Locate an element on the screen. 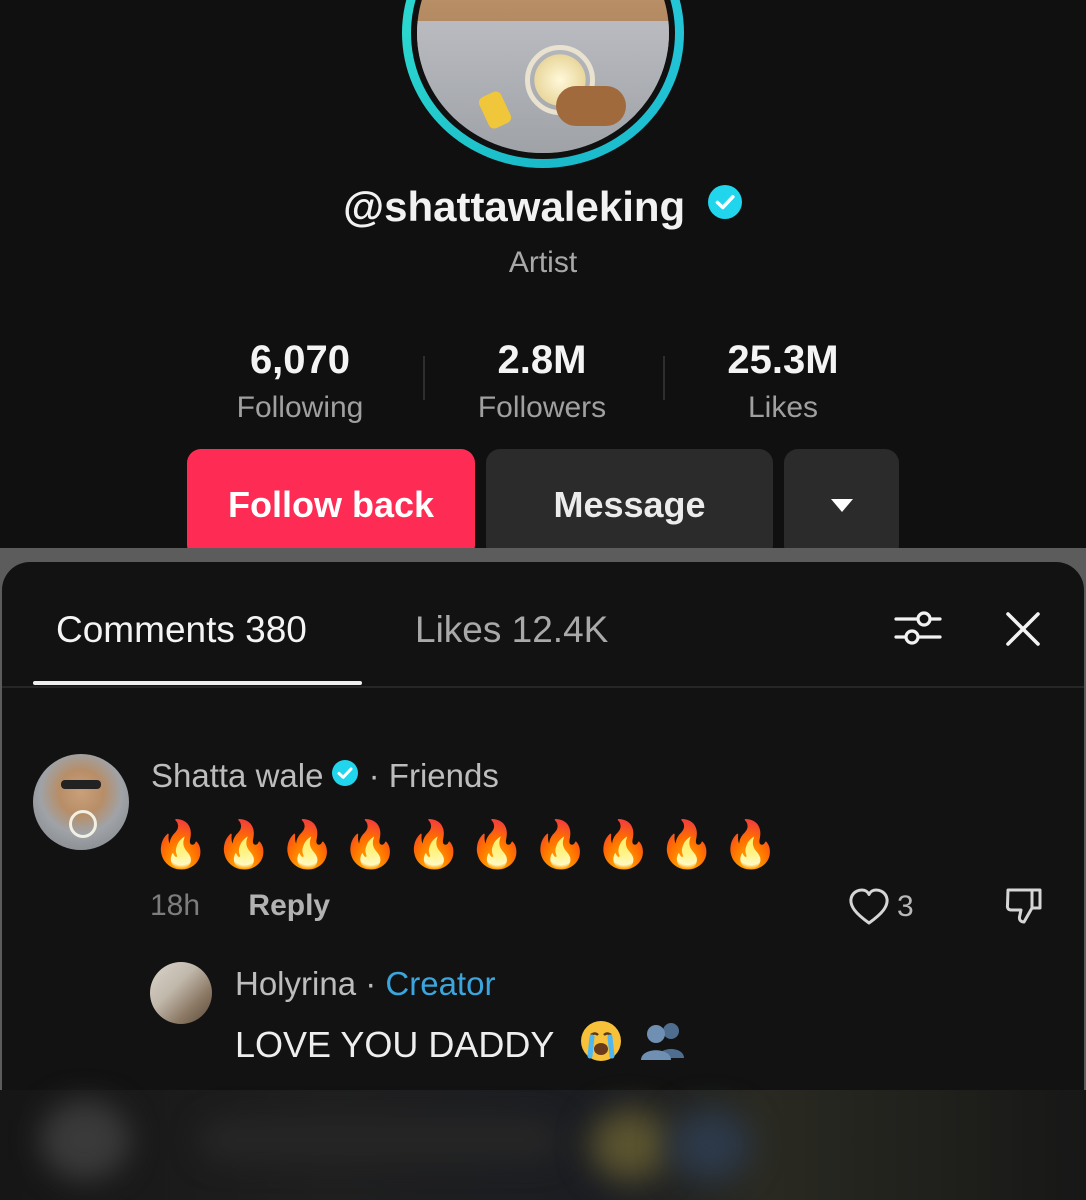  profile-bio: Artist is located at coordinates (543, 262).